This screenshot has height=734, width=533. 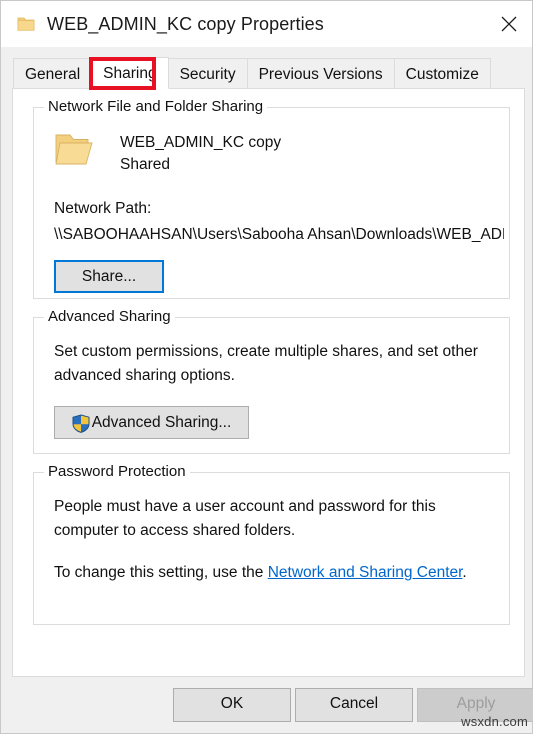 I want to click on change-setting-suffix: ., so click(x=464, y=572).